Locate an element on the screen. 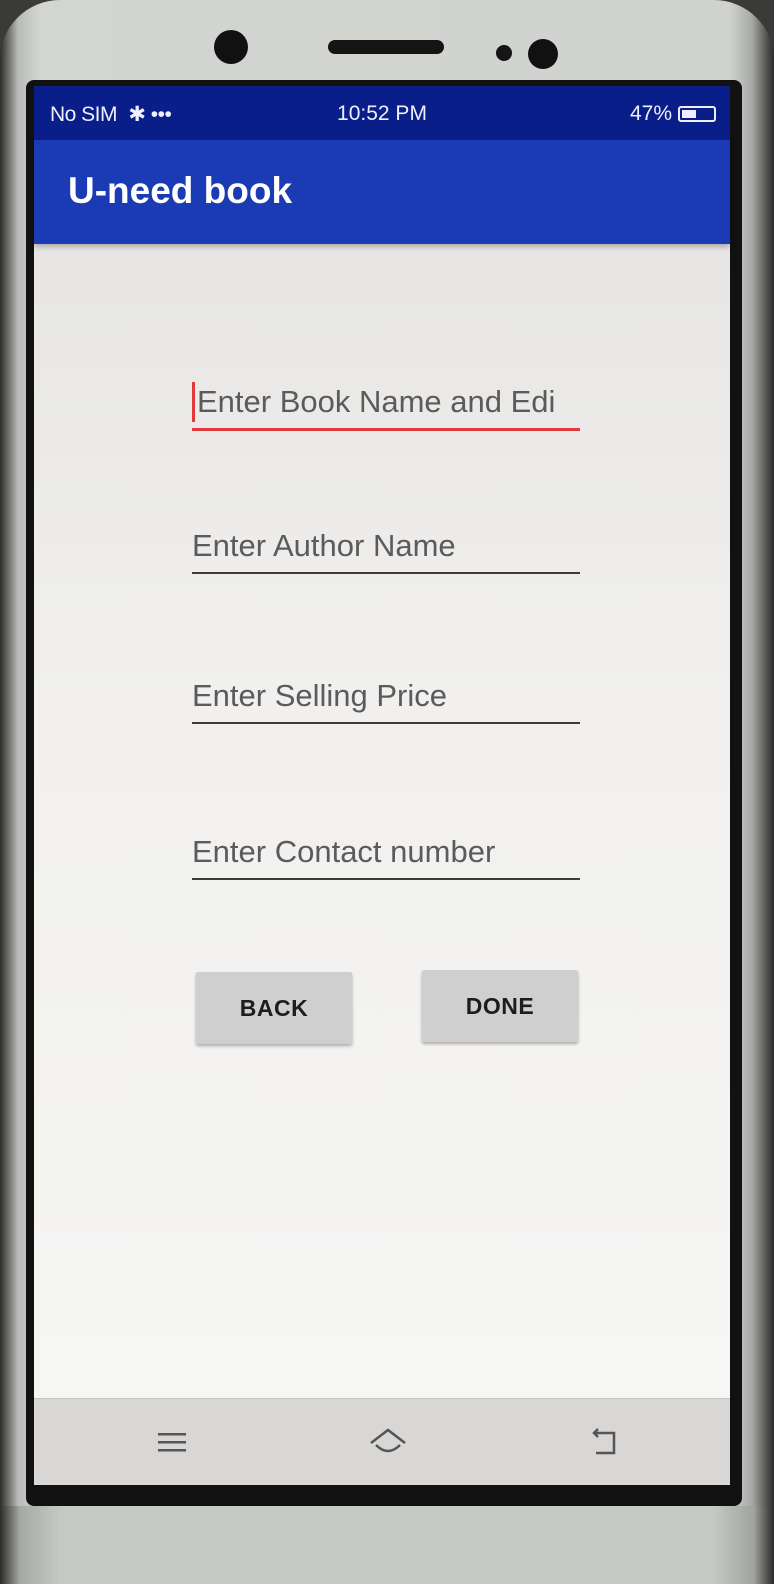 Image resolution: width=774 pixels, height=1584 pixels. price-field-container is located at coordinates (386, 695).